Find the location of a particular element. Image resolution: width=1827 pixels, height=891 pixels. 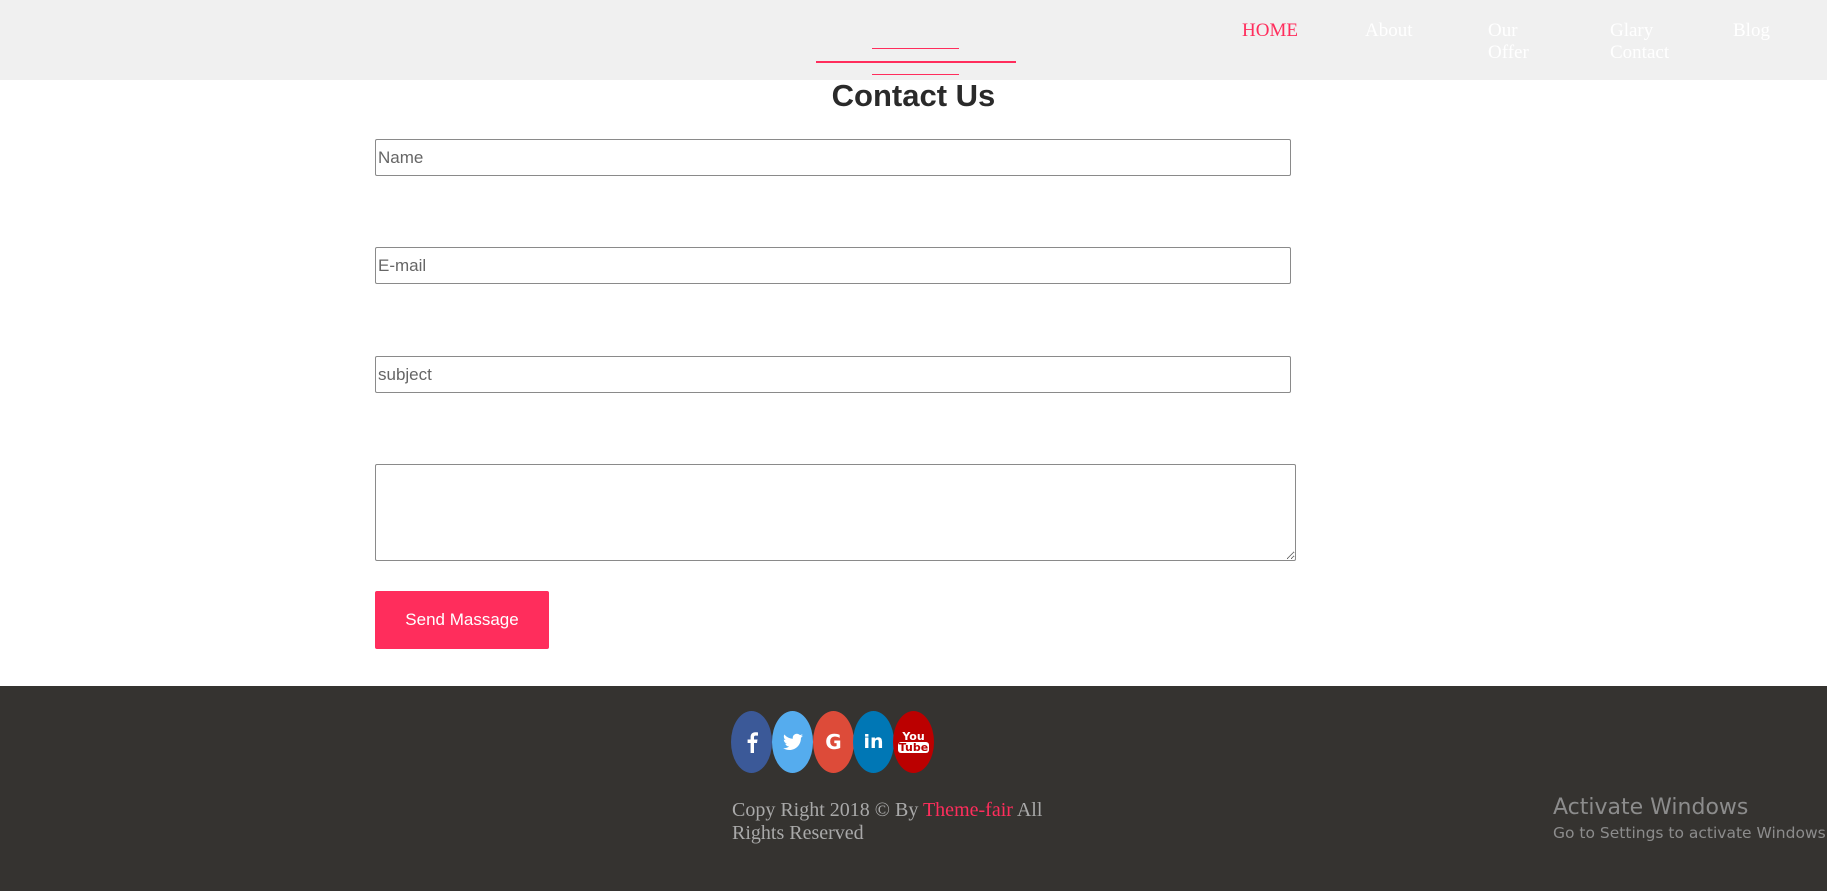

google-plus-icon: G is located at coordinates (833, 742).